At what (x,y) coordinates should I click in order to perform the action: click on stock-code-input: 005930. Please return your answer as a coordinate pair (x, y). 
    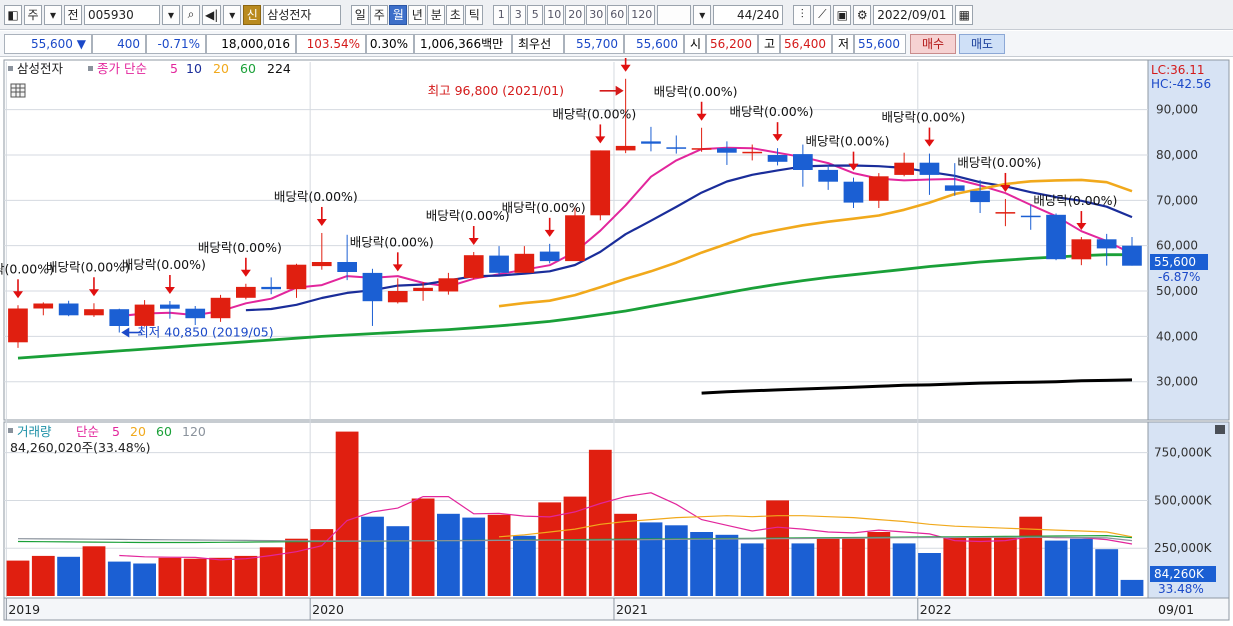
    Looking at the image, I should click on (122, 14).